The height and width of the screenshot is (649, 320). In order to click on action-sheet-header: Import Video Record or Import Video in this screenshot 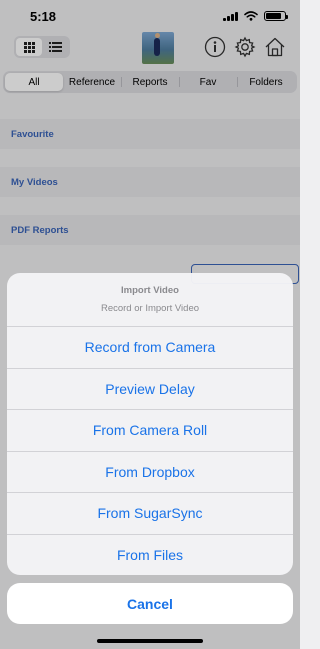, I will do `click(150, 300)`.